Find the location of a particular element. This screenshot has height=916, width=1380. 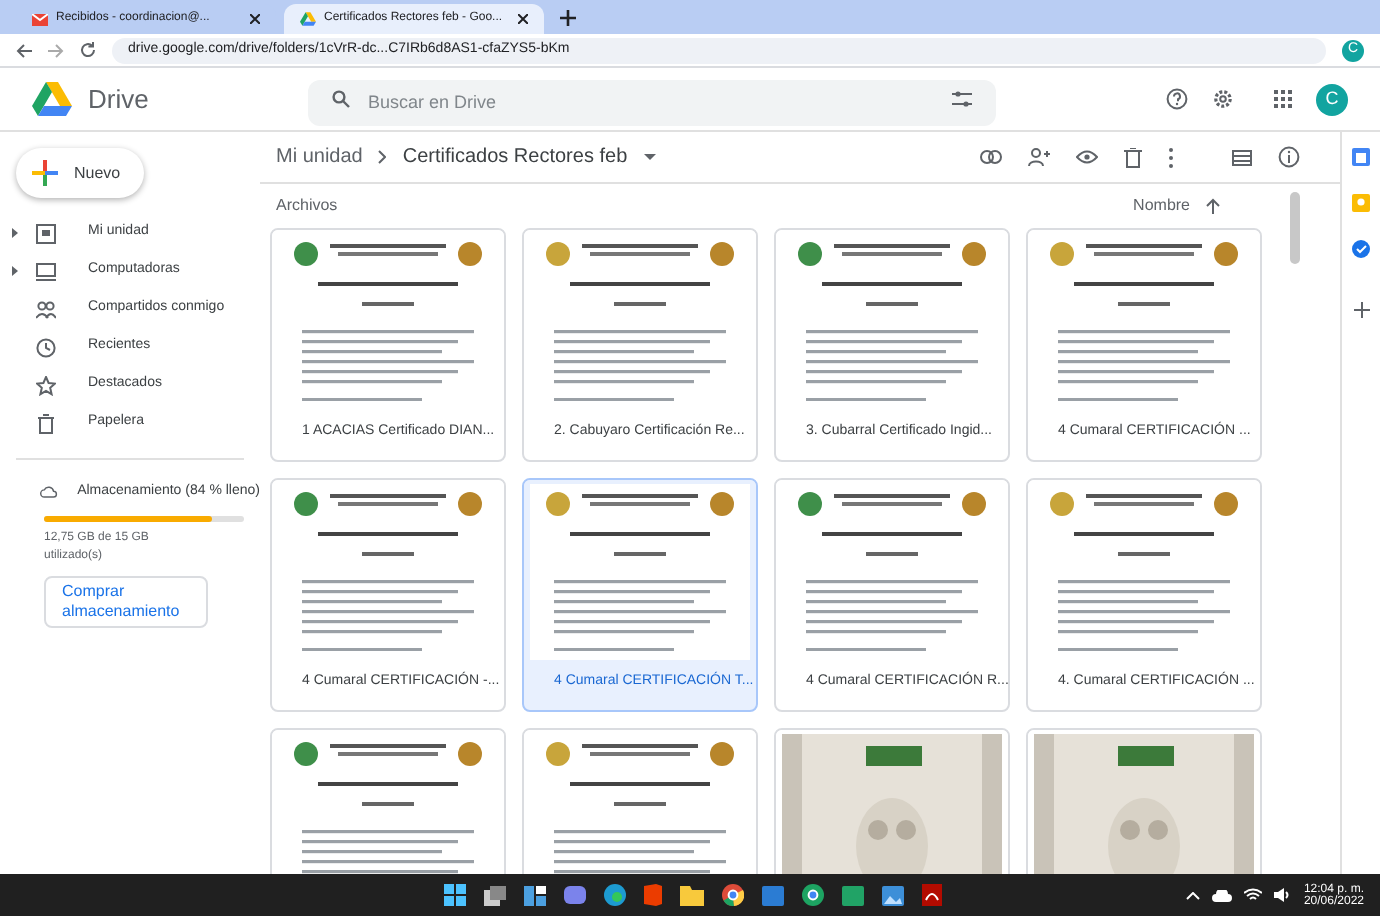

calendar-icon is located at coordinates (1361, 157).